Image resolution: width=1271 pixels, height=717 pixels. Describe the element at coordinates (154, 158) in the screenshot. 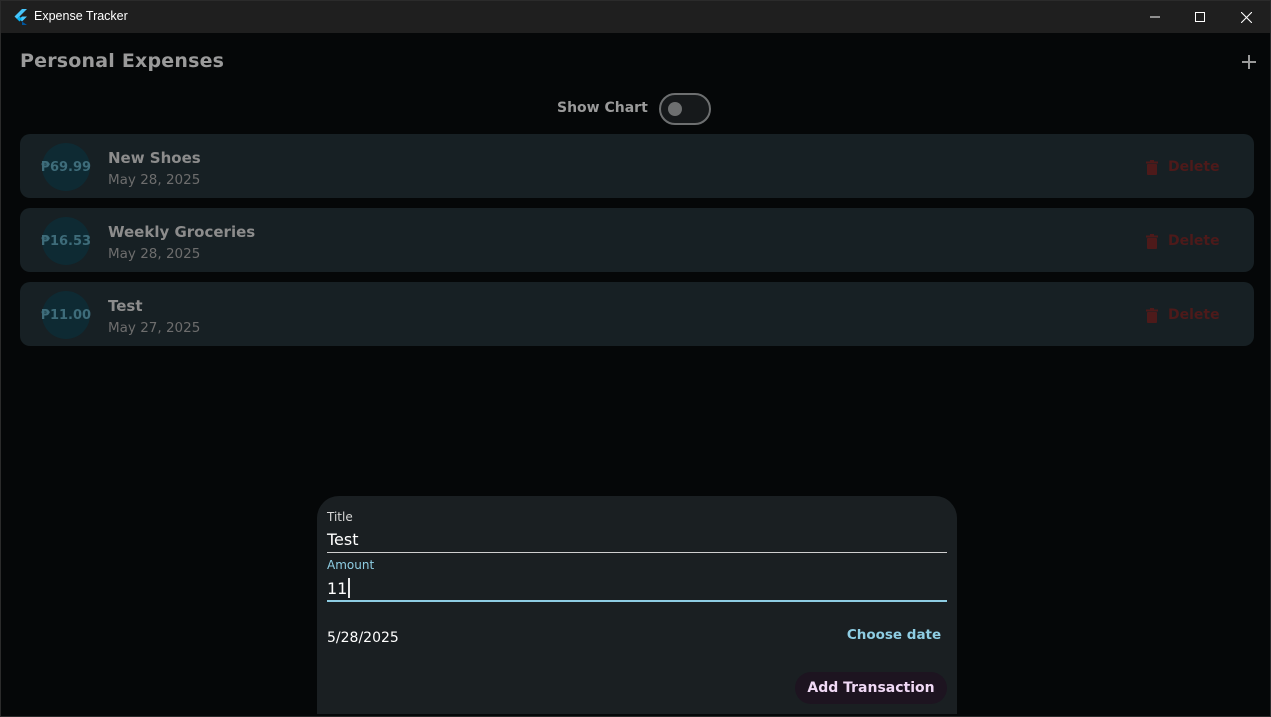

I see `transaction-title: New Shoes` at that location.